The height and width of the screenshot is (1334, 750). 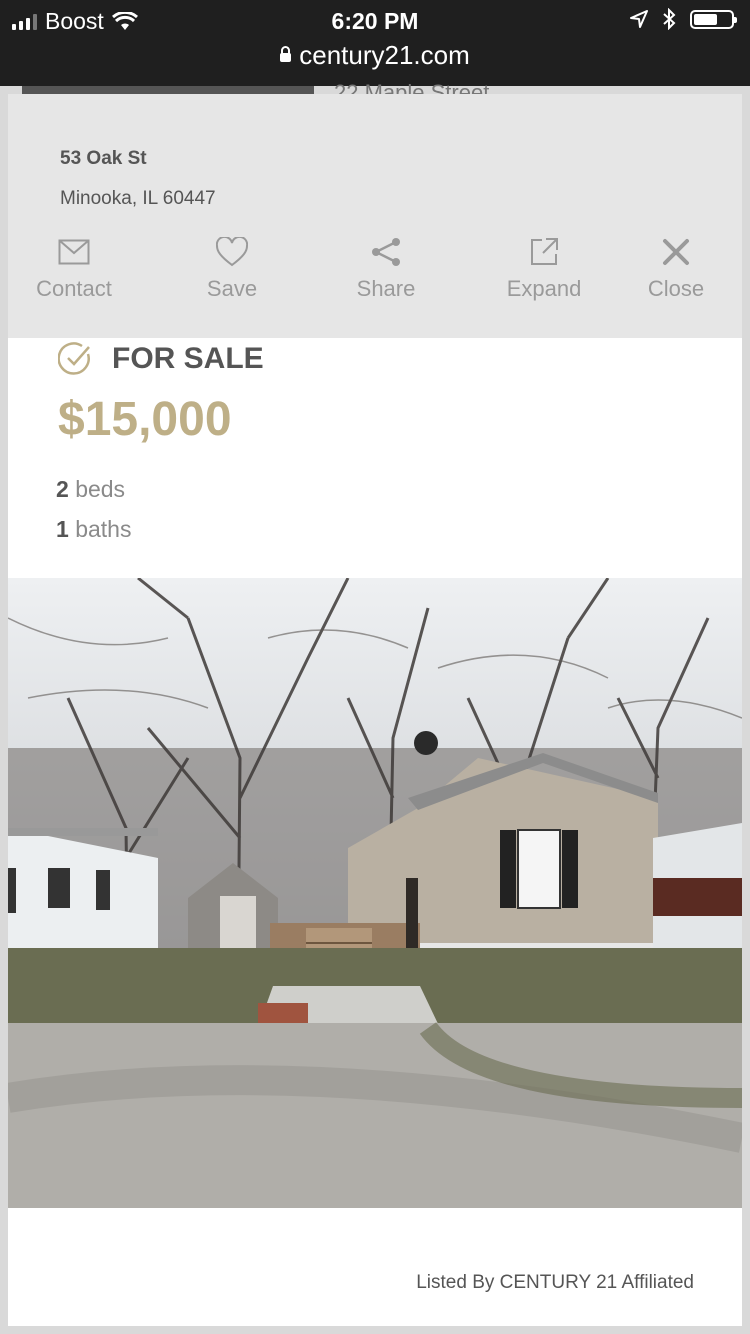 What do you see at coordinates (386, 268) in the screenshot?
I see `share-button: Share` at bounding box center [386, 268].